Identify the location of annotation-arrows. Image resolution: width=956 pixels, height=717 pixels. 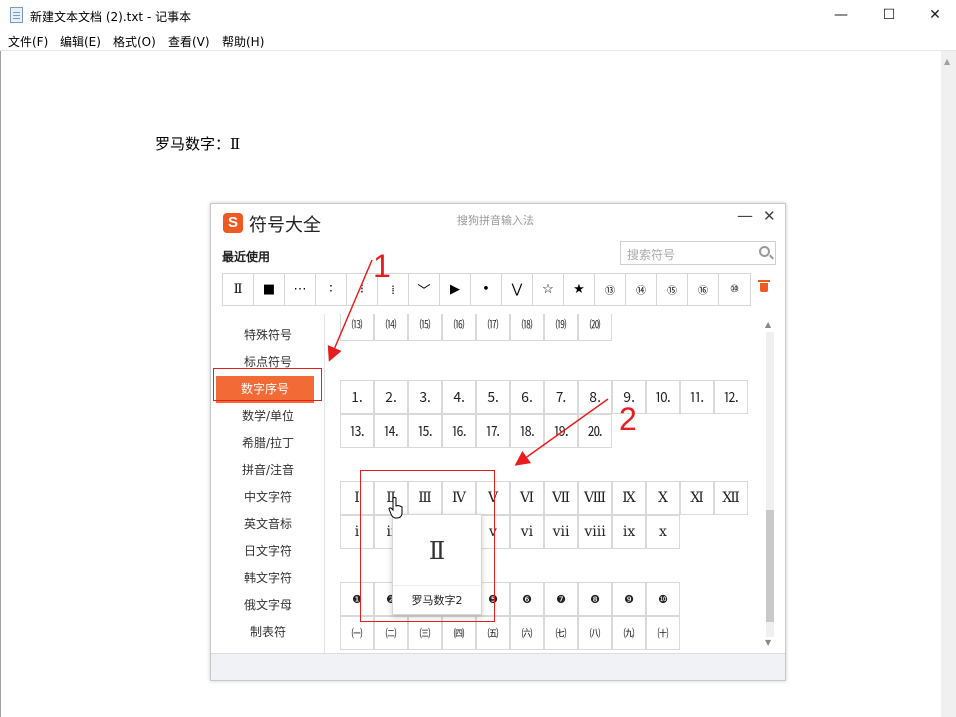
(468, 362).